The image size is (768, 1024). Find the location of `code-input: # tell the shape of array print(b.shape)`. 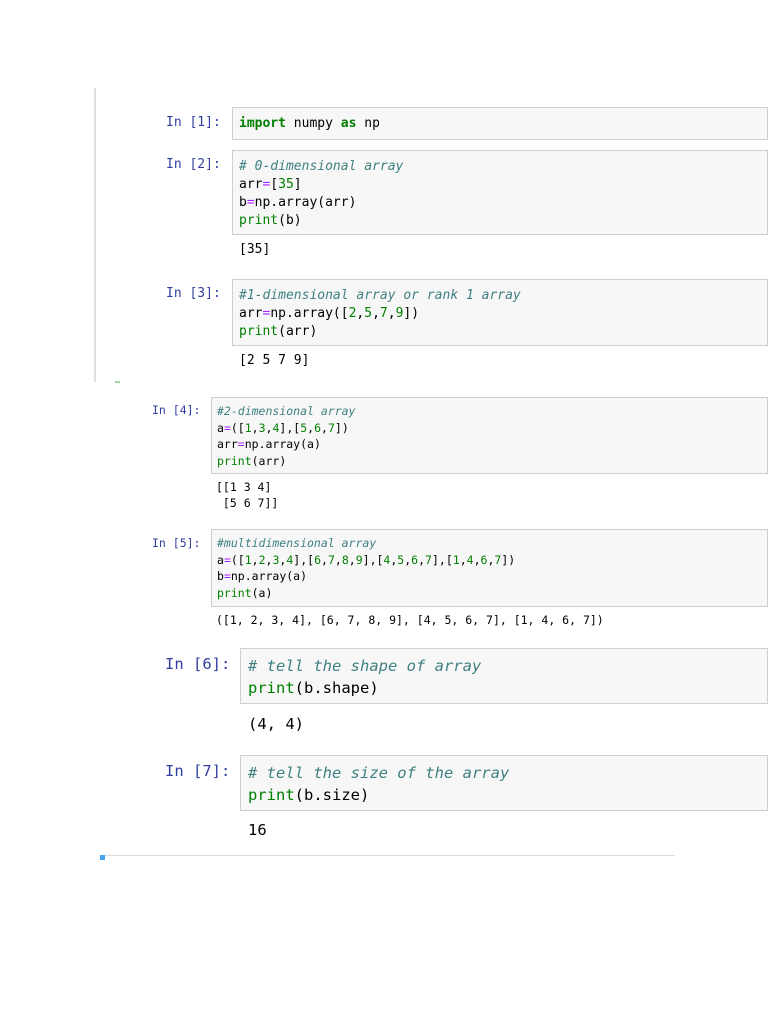

code-input: # tell the shape of array print(b.shape) is located at coordinates (504, 676).